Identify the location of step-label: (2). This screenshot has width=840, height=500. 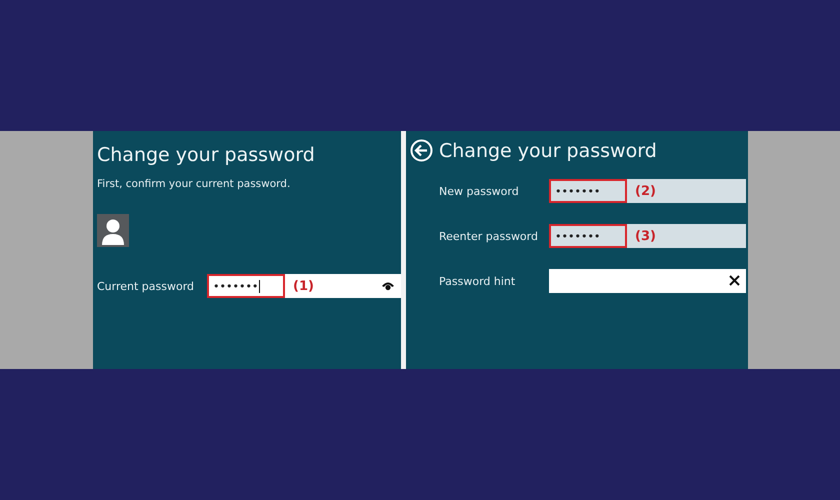
(645, 191).